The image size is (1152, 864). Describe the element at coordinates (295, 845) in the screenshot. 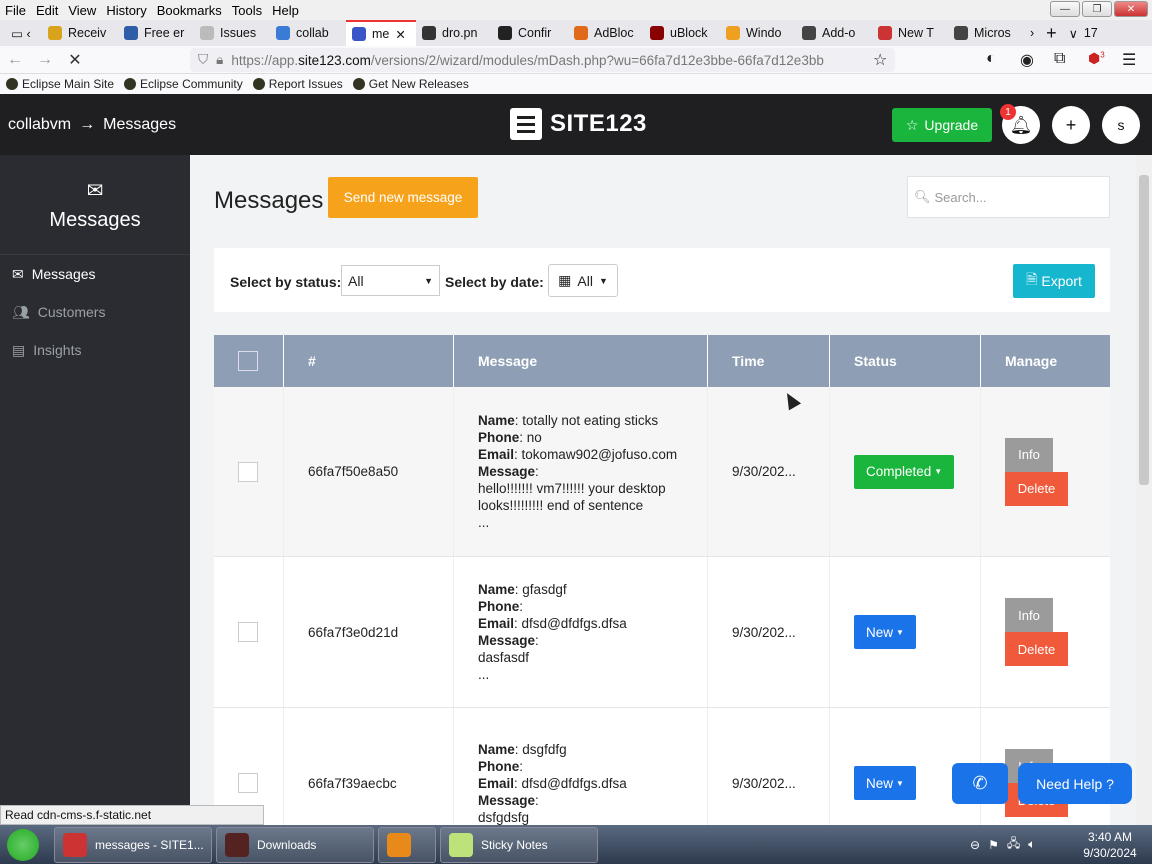

I see `taskbar-item-downloads: Downloads` at that location.